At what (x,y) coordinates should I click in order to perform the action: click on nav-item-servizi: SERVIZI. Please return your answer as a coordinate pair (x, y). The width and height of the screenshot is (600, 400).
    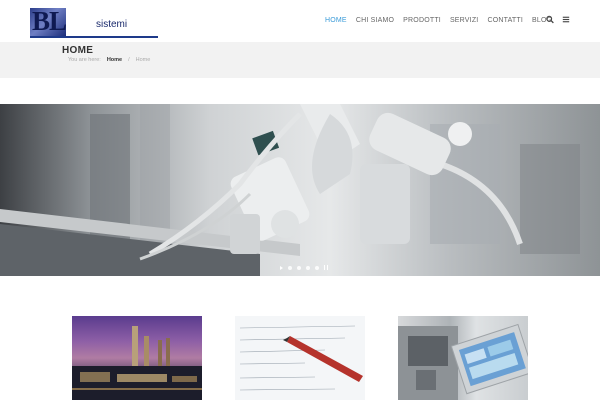
    Looking at the image, I should click on (464, 20).